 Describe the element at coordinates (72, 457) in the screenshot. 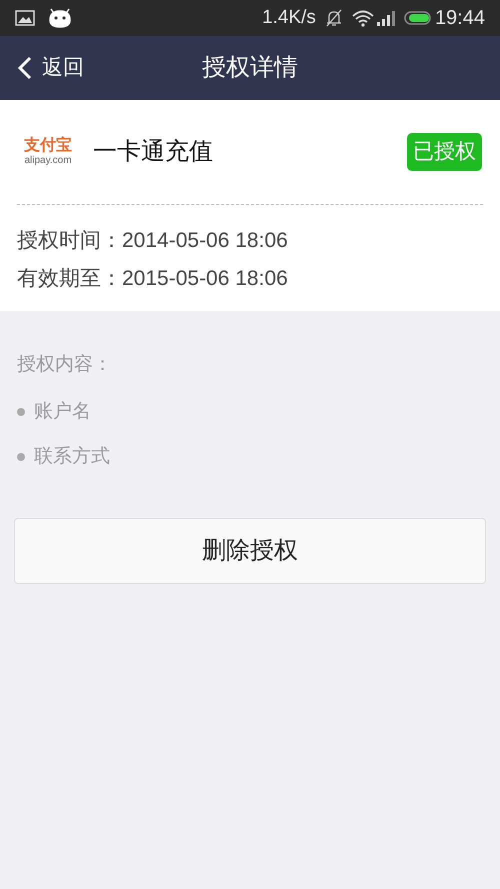

I see `permission-item: 联系方式` at that location.